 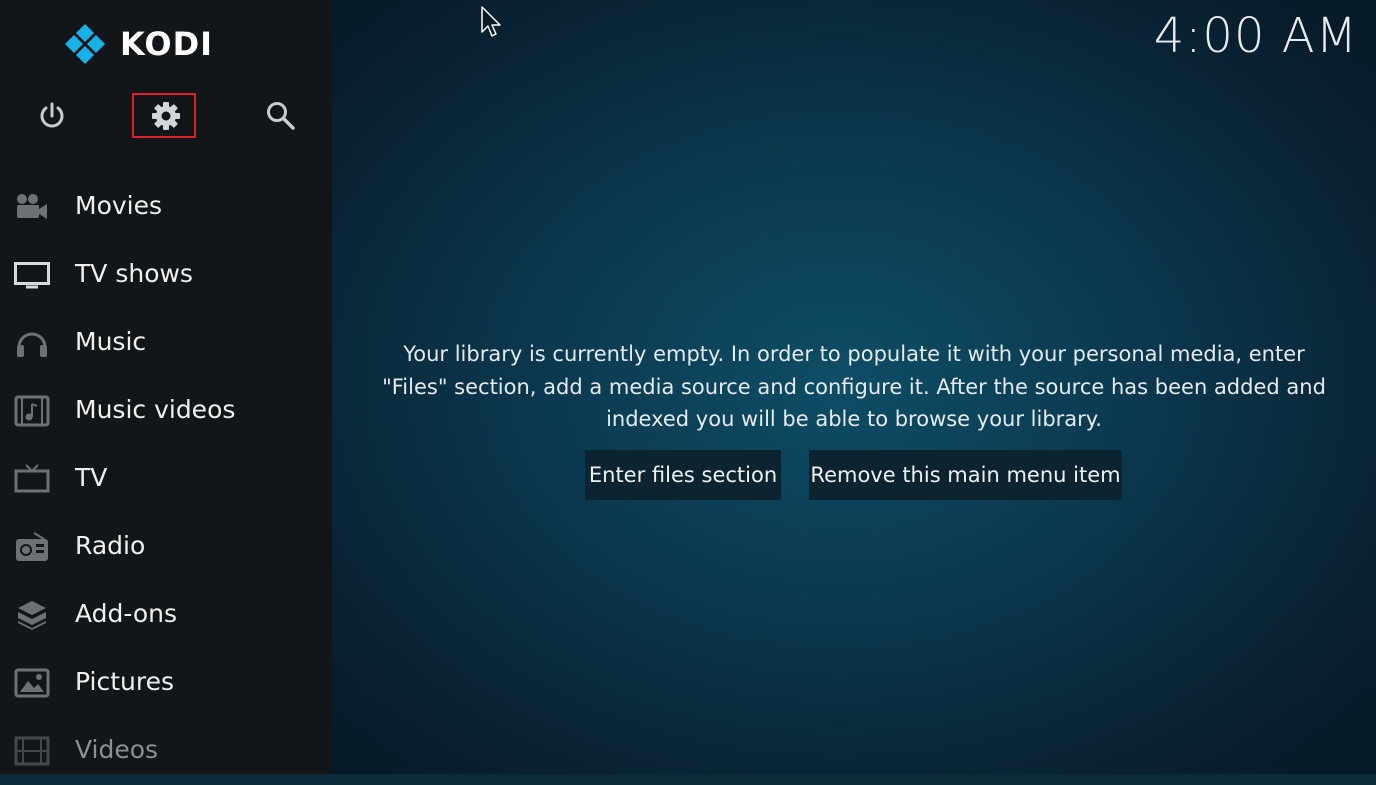 I want to click on film-strip-icon, so click(x=32, y=751).